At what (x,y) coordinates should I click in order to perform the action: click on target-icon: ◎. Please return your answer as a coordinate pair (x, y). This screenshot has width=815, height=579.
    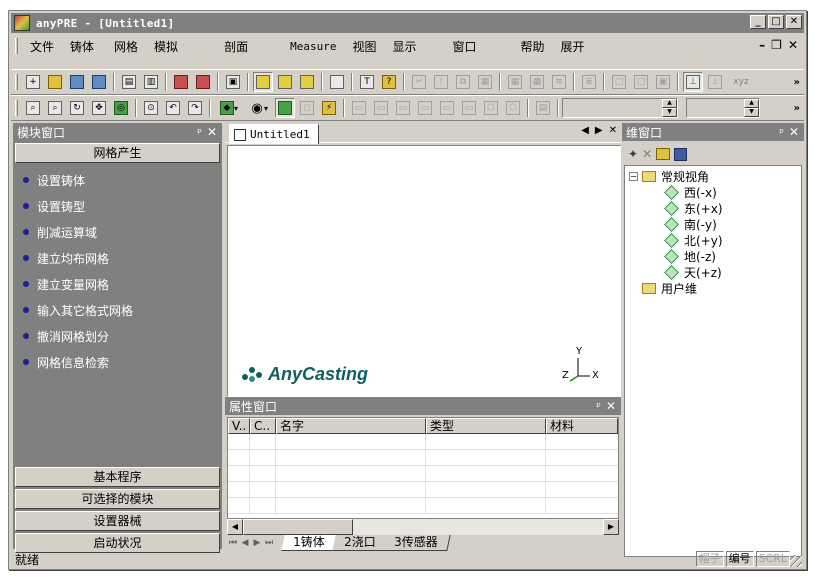
    Looking at the image, I should click on (121, 108).